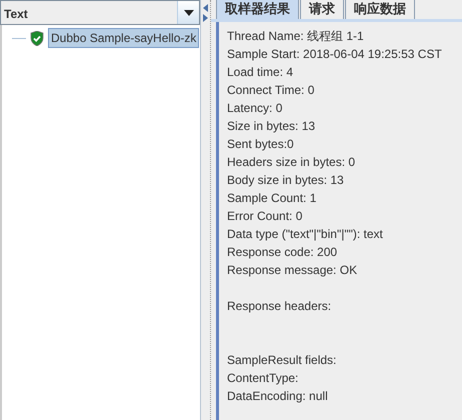 Image resolution: width=462 pixels, height=420 pixels. I want to click on result-line: Body size in bytes: 13, so click(286, 180).